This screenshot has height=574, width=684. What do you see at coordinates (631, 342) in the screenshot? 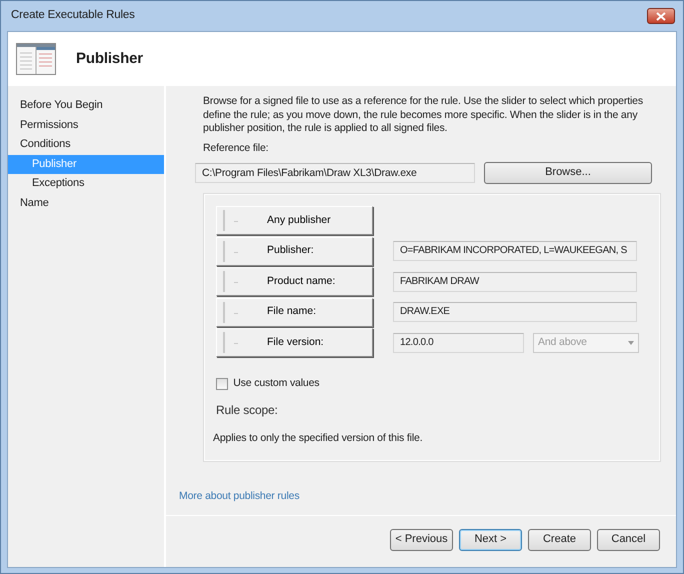
I see `caret-icon` at bounding box center [631, 342].